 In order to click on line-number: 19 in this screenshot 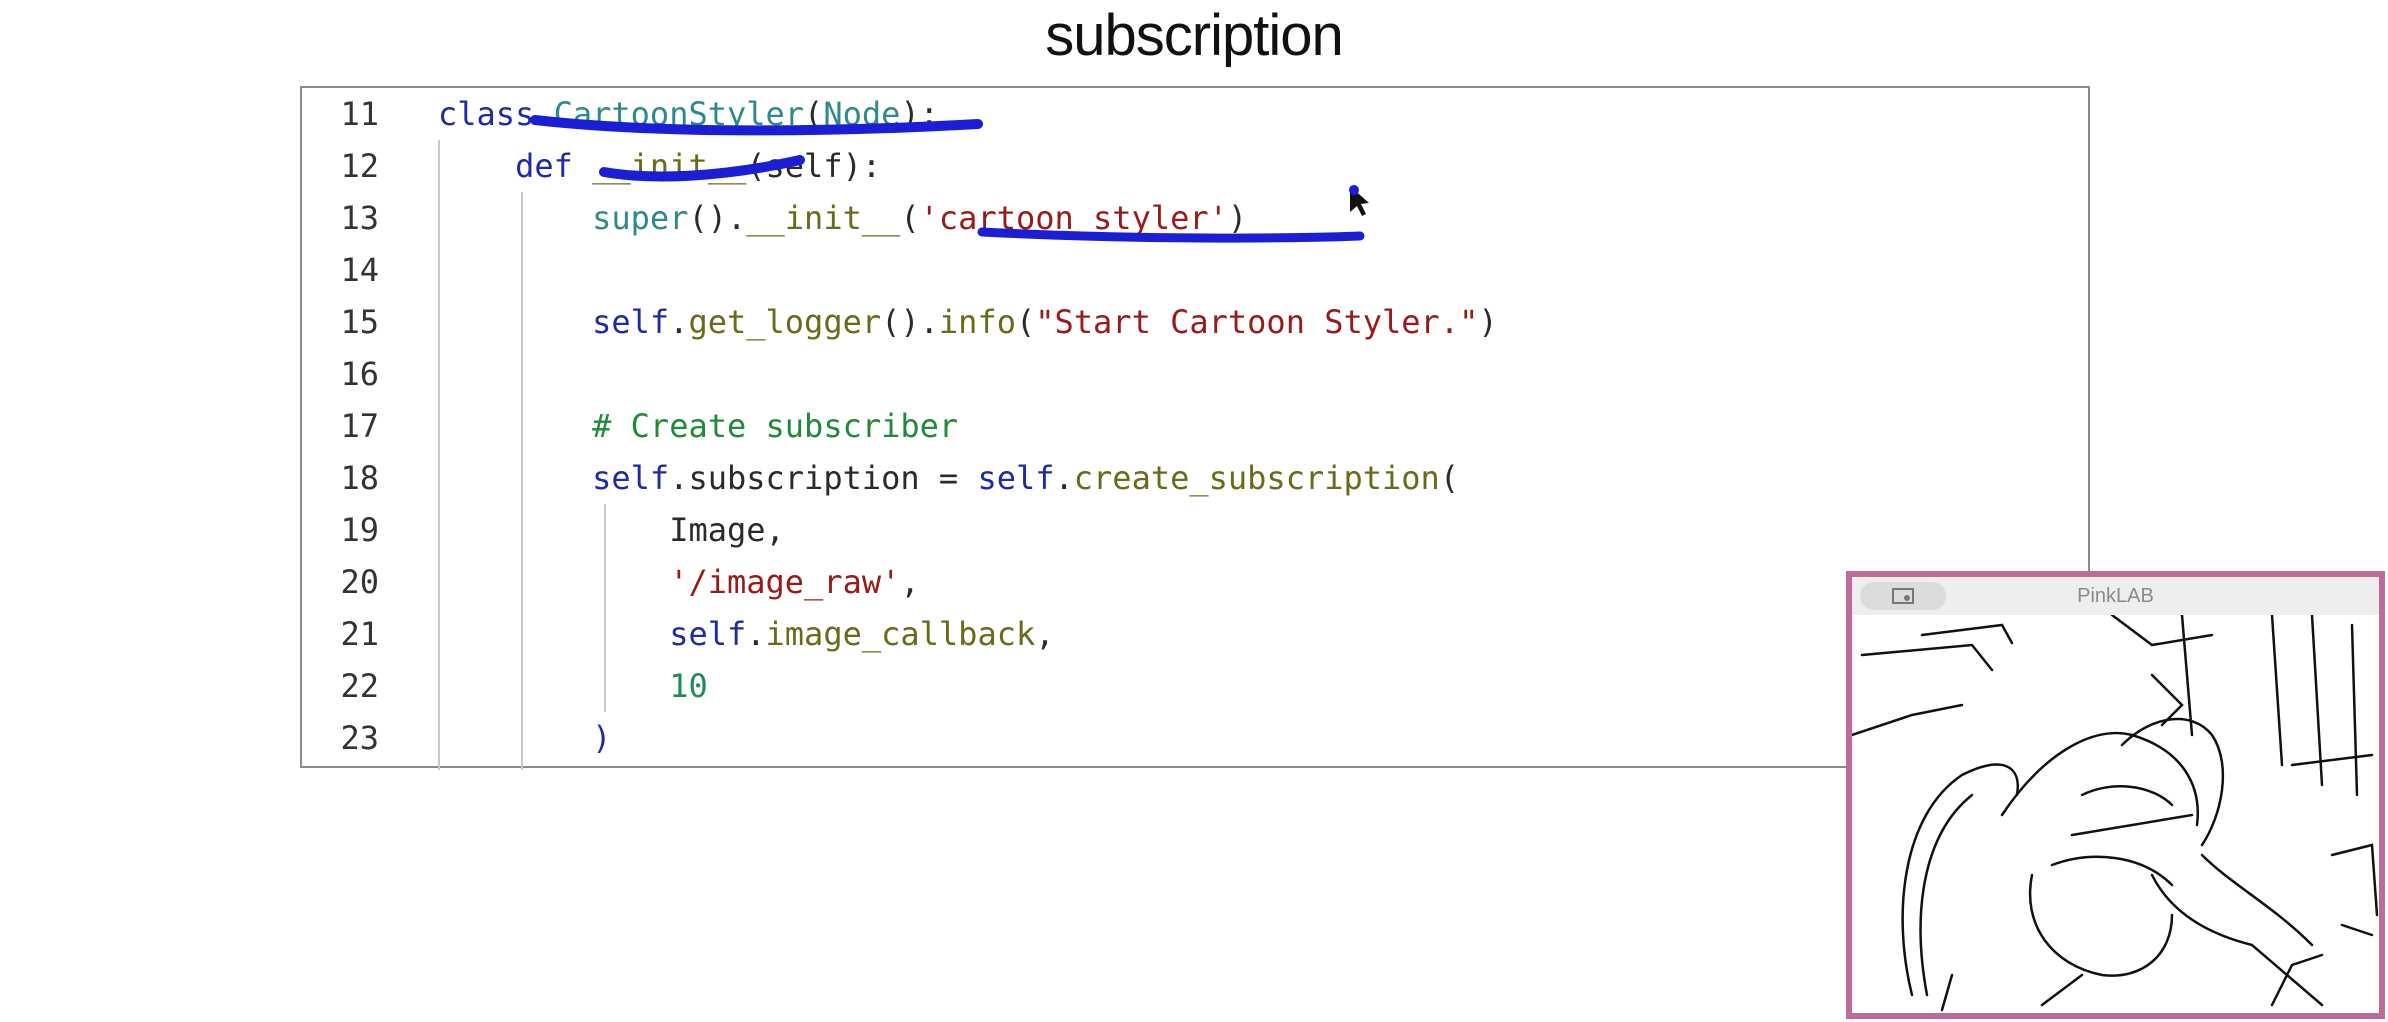, I will do `click(359, 530)`.